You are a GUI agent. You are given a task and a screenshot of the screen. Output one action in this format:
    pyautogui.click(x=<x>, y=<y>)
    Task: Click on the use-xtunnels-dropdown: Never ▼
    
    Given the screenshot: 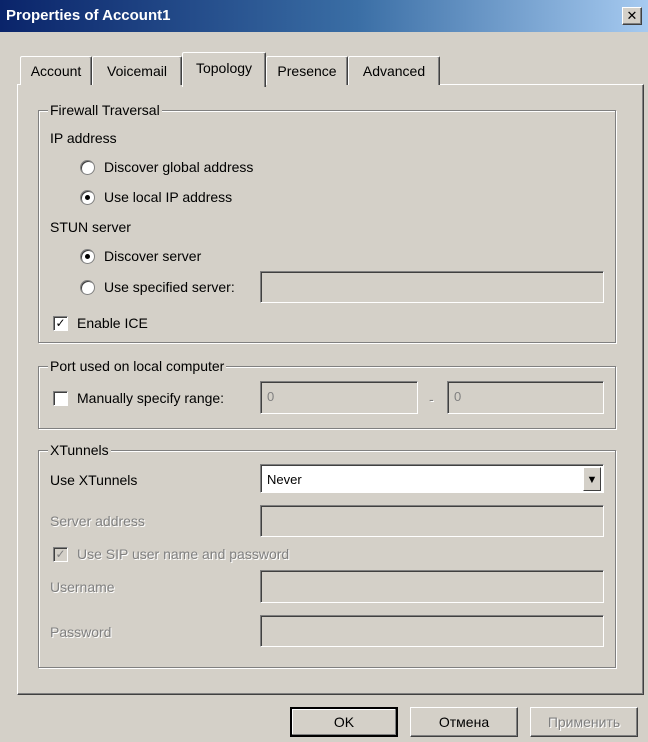 What is the action you would take?
    pyautogui.click(x=432, y=478)
    